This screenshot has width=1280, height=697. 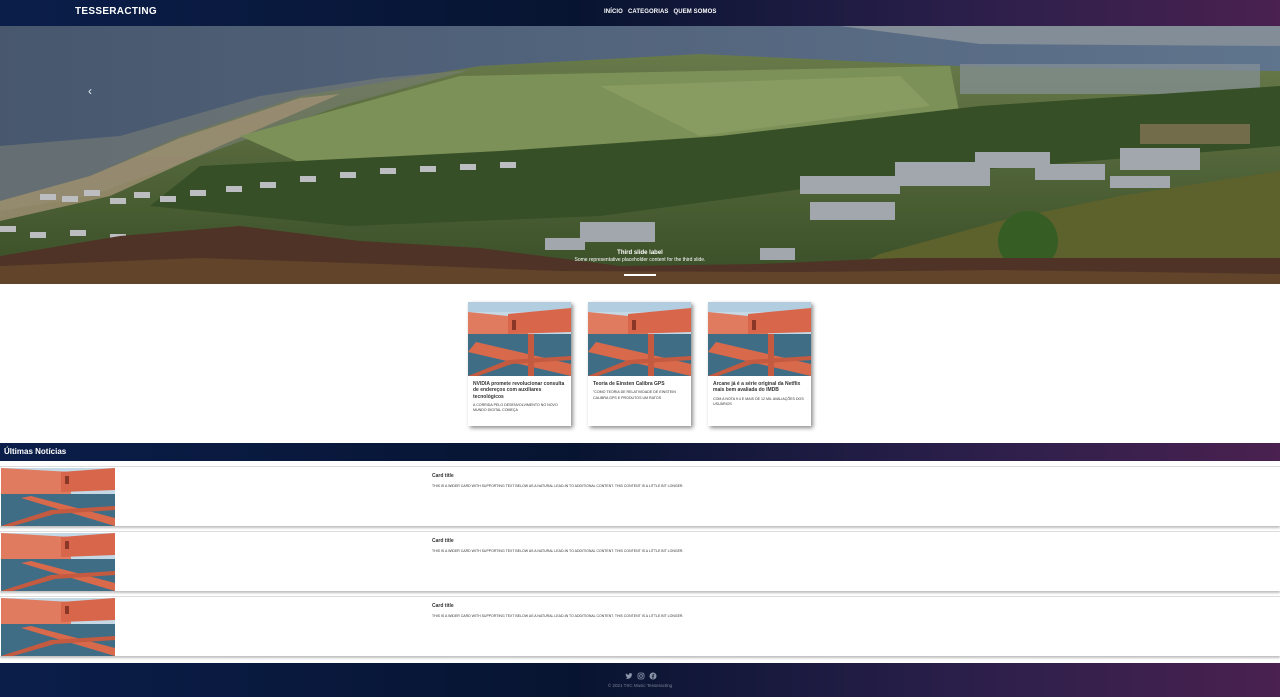 I want to click on copyright-text: © 2021 TSC Music Tesseracting, so click(x=640, y=685).